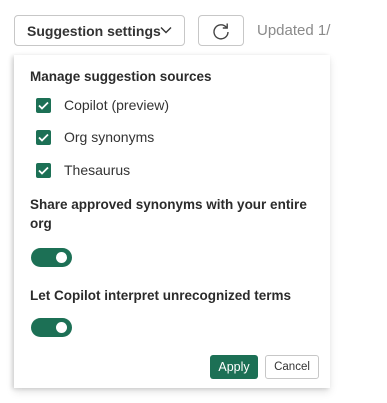  I want to click on refresh-icon, so click(221, 31).